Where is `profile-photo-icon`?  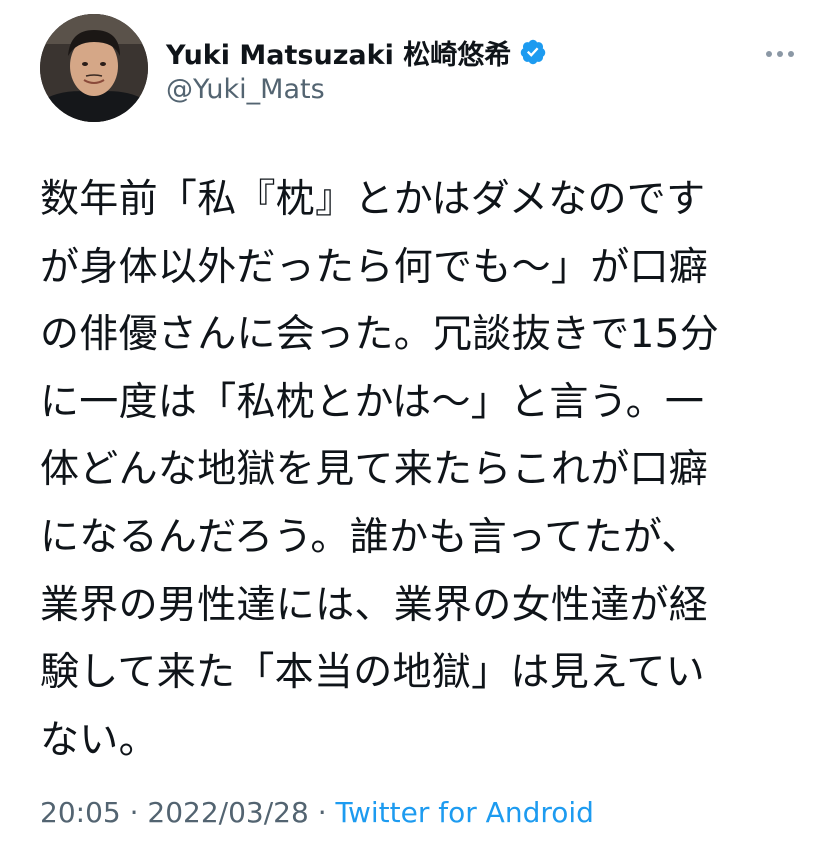
profile-photo-icon is located at coordinates (94, 68).